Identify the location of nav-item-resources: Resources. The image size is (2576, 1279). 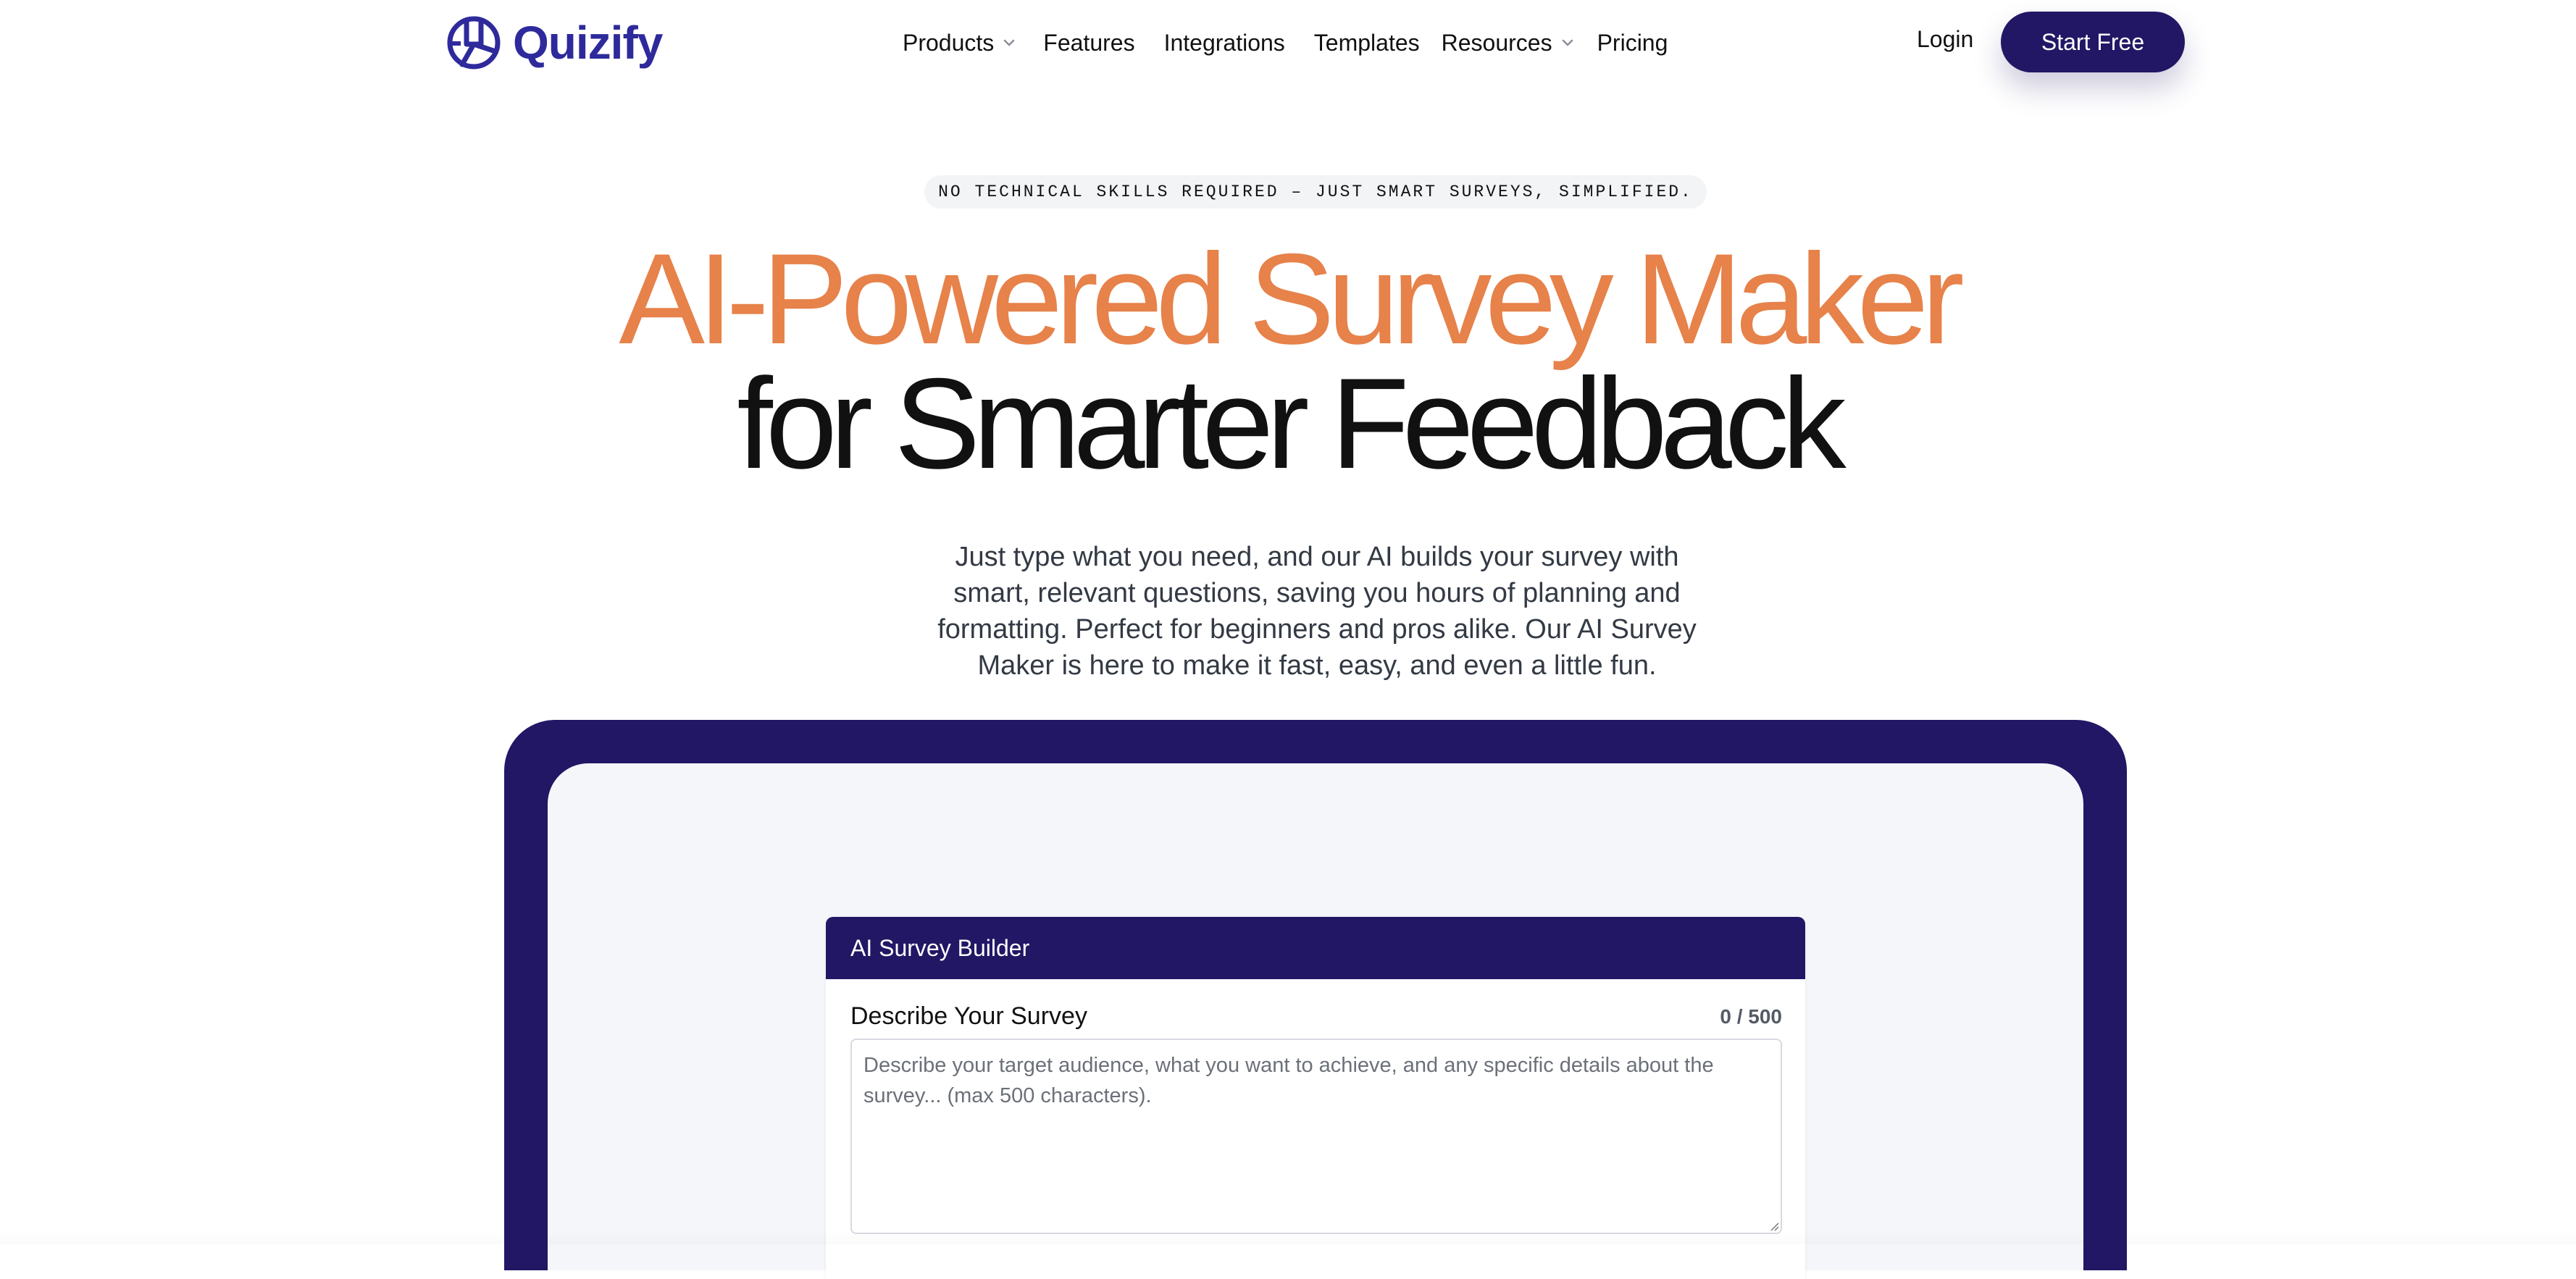
(1509, 43).